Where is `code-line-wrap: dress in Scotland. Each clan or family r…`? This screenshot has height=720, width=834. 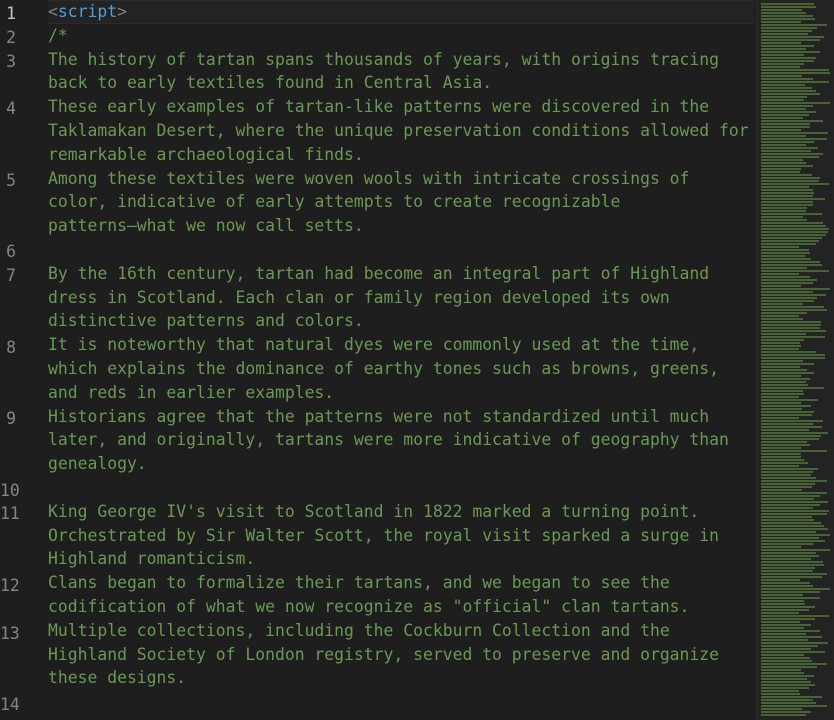
code-line-wrap: dress in Scotland. Each clan or family r… is located at coordinates (401, 298).